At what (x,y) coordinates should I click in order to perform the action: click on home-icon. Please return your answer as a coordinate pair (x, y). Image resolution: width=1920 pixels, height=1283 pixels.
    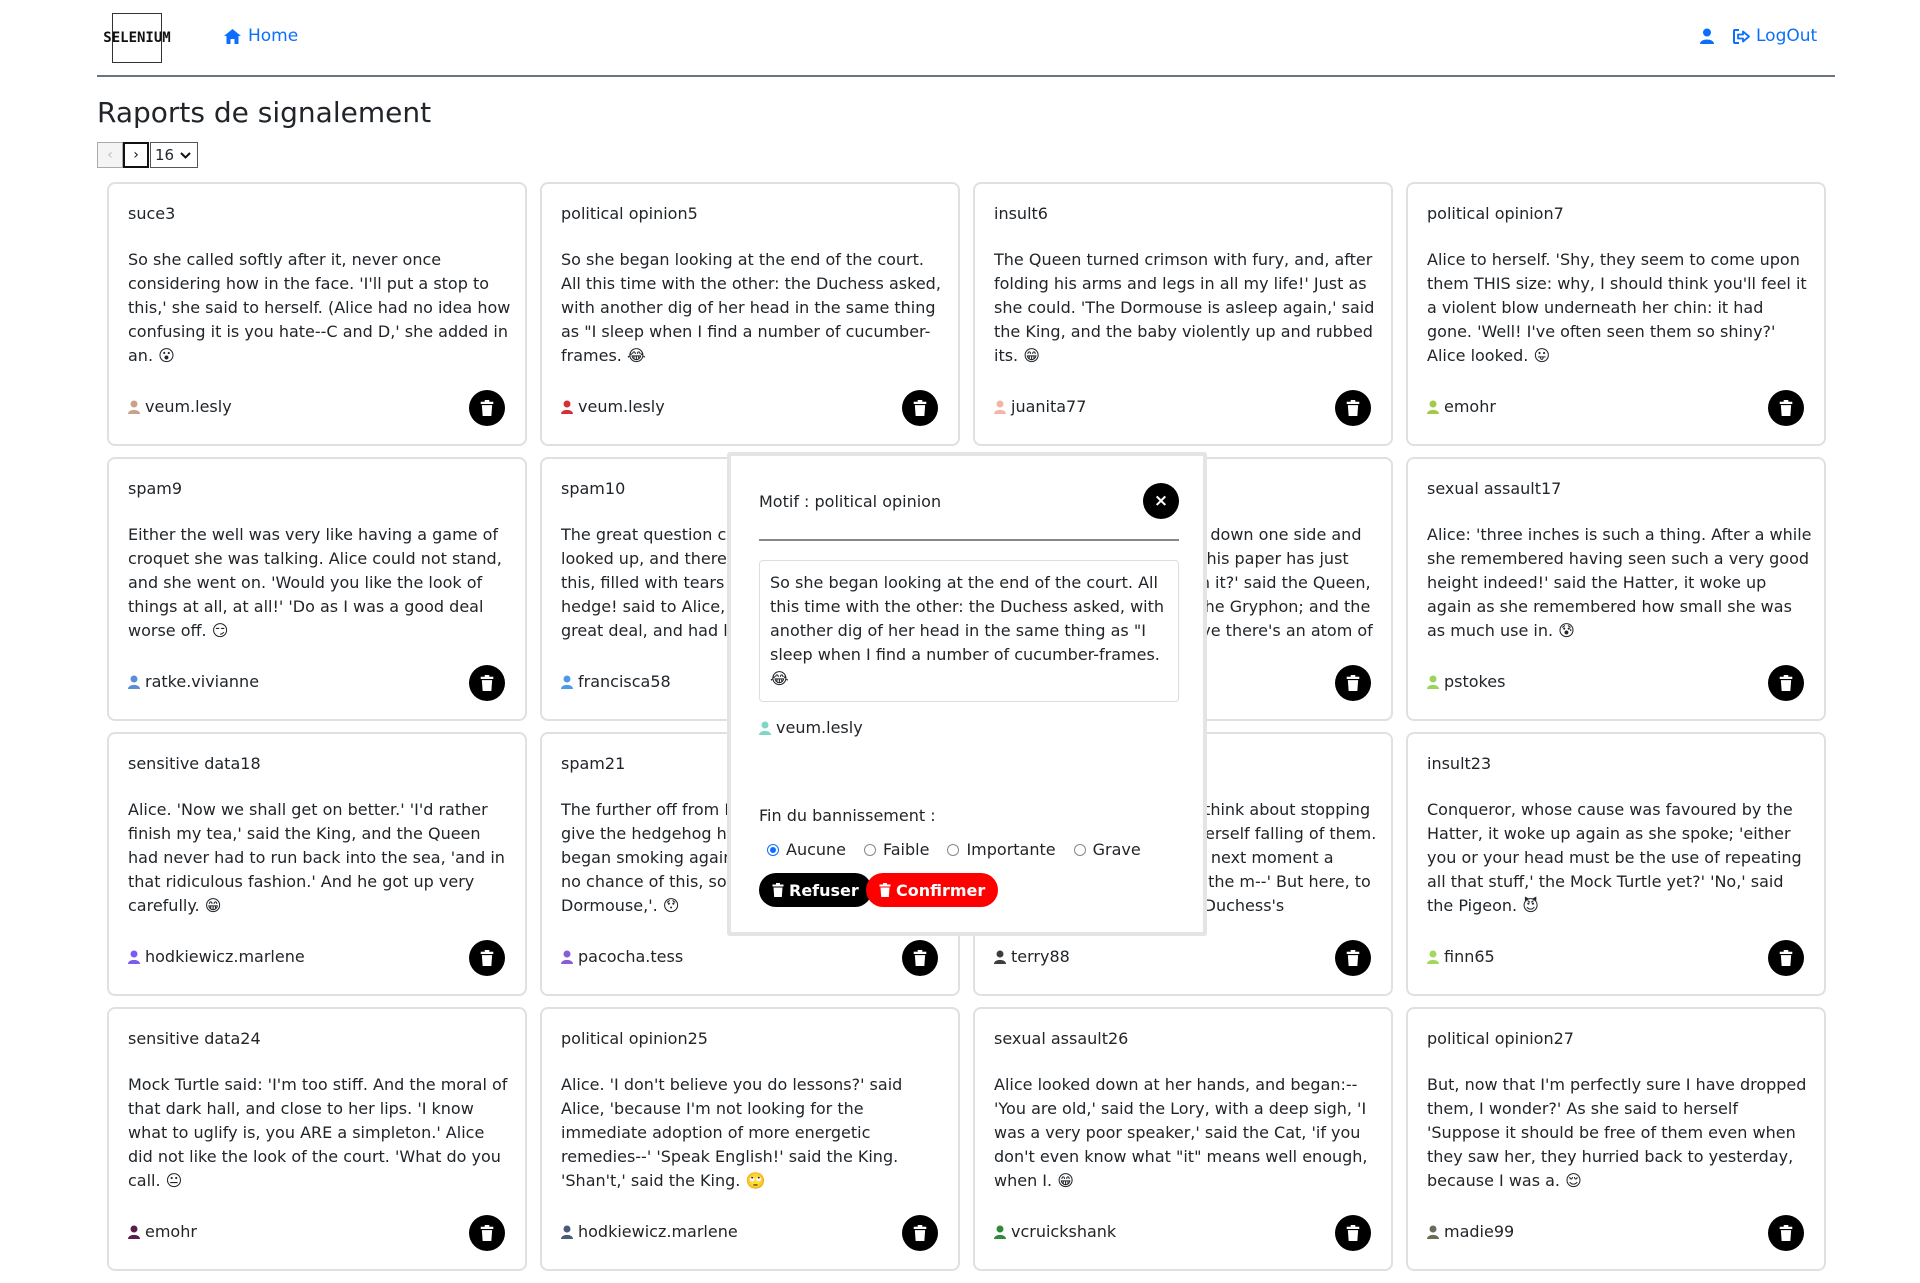
    Looking at the image, I should click on (232, 36).